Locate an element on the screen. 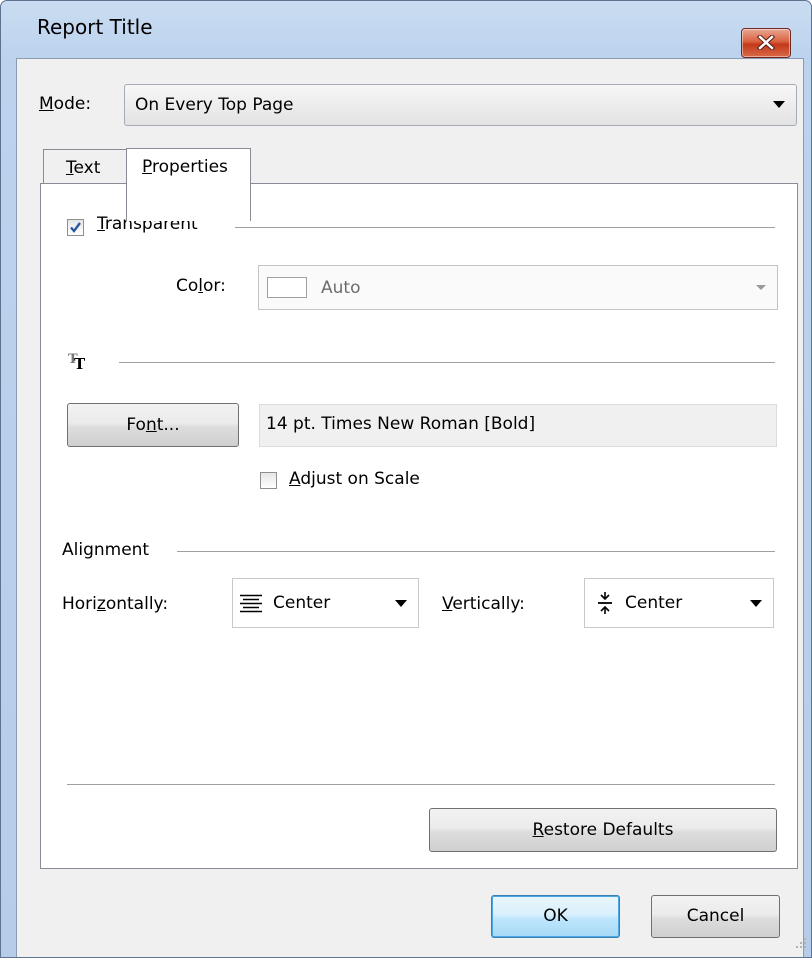 Image resolution: width=812 pixels, height=958 pixels. font-description-field: 14 pt. Times New Roman [Bold] is located at coordinates (518, 425).